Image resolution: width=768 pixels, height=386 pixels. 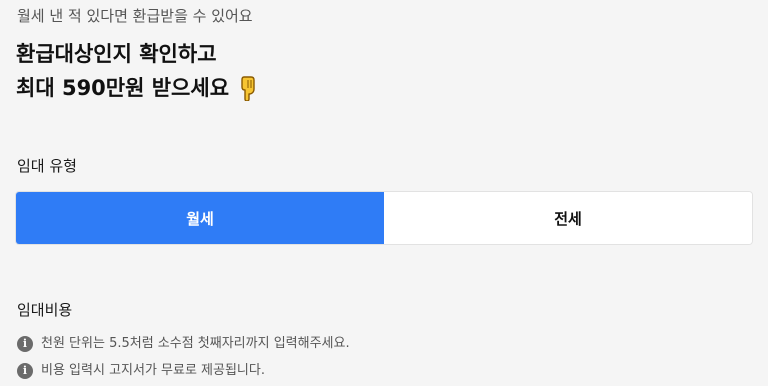 I want to click on rent-type-label: 임대 유형, so click(x=47, y=166).